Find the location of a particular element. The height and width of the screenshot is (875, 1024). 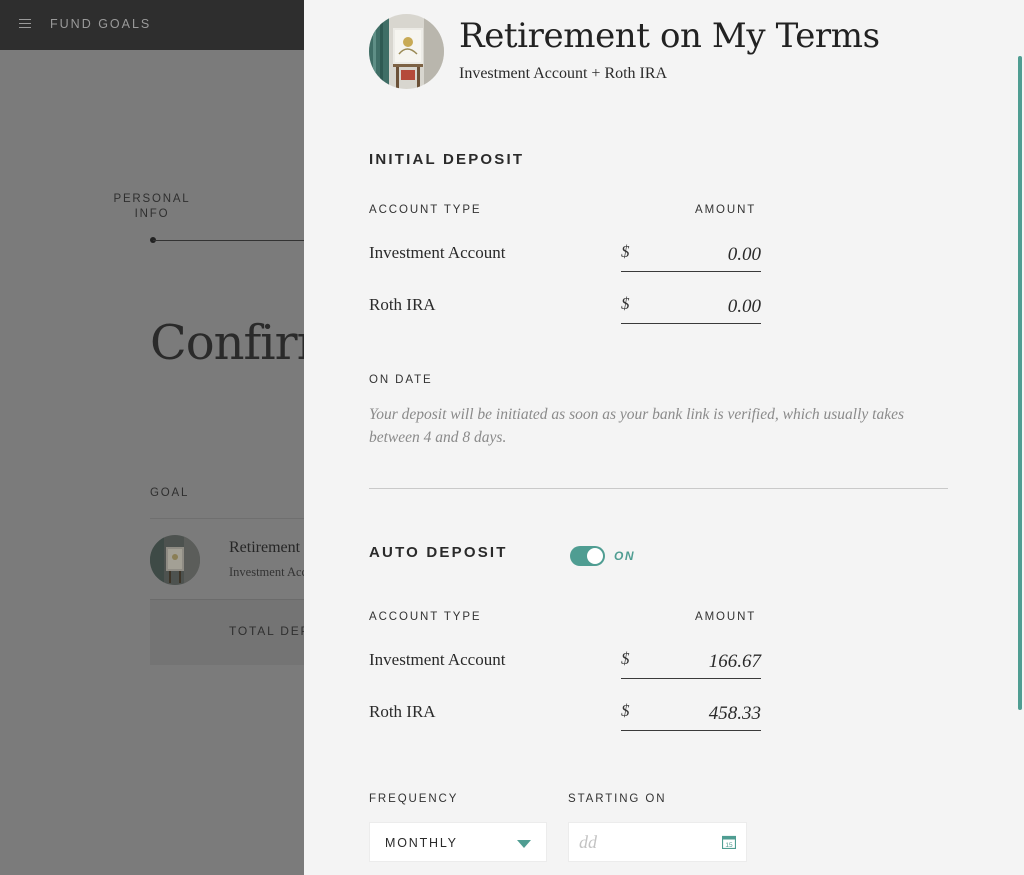

chevron-down-icon is located at coordinates (524, 844).